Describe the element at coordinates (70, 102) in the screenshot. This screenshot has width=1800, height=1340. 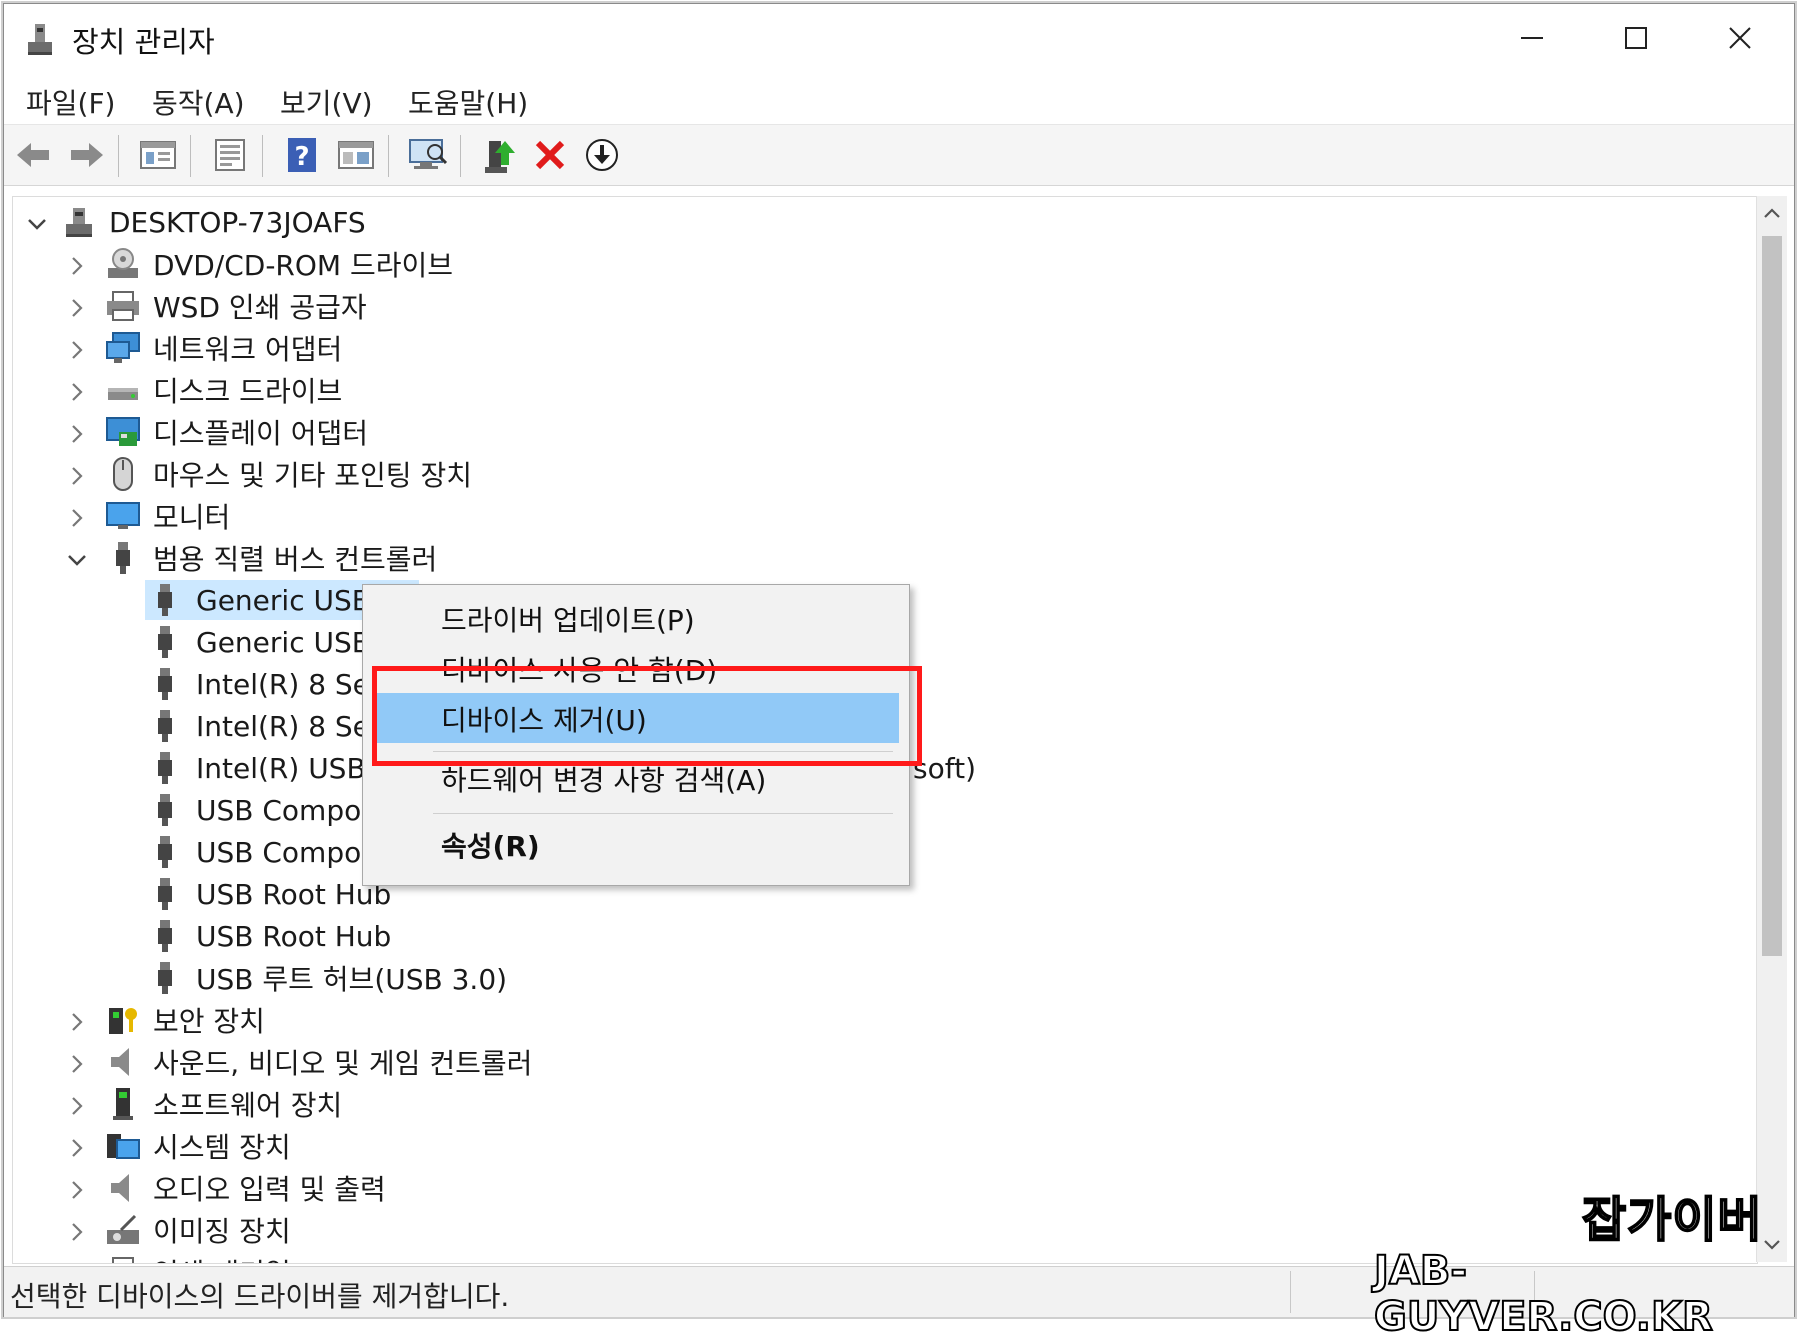
I see `menu-file: 파일(F)` at that location.